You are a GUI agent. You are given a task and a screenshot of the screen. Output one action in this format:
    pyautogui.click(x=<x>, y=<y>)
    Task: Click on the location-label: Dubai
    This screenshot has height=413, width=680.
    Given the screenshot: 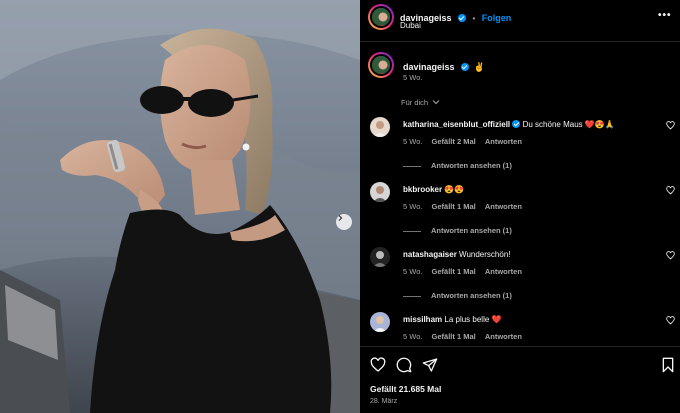 What is the action you would take?
    pyautogui.click(x=410, y=25)
    